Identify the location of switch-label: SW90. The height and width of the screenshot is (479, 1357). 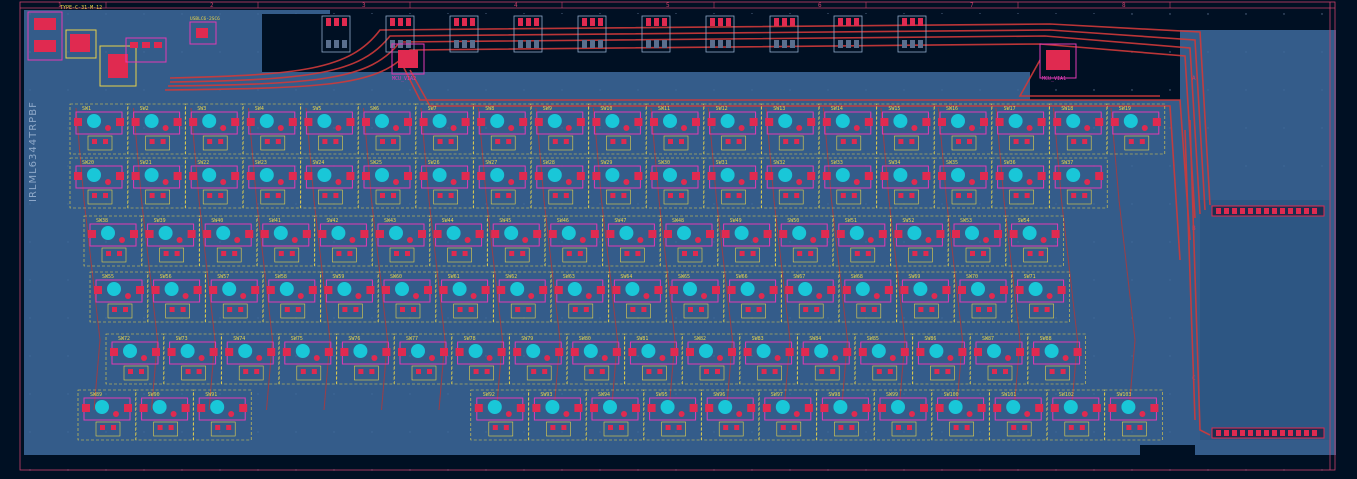
(154, 395).